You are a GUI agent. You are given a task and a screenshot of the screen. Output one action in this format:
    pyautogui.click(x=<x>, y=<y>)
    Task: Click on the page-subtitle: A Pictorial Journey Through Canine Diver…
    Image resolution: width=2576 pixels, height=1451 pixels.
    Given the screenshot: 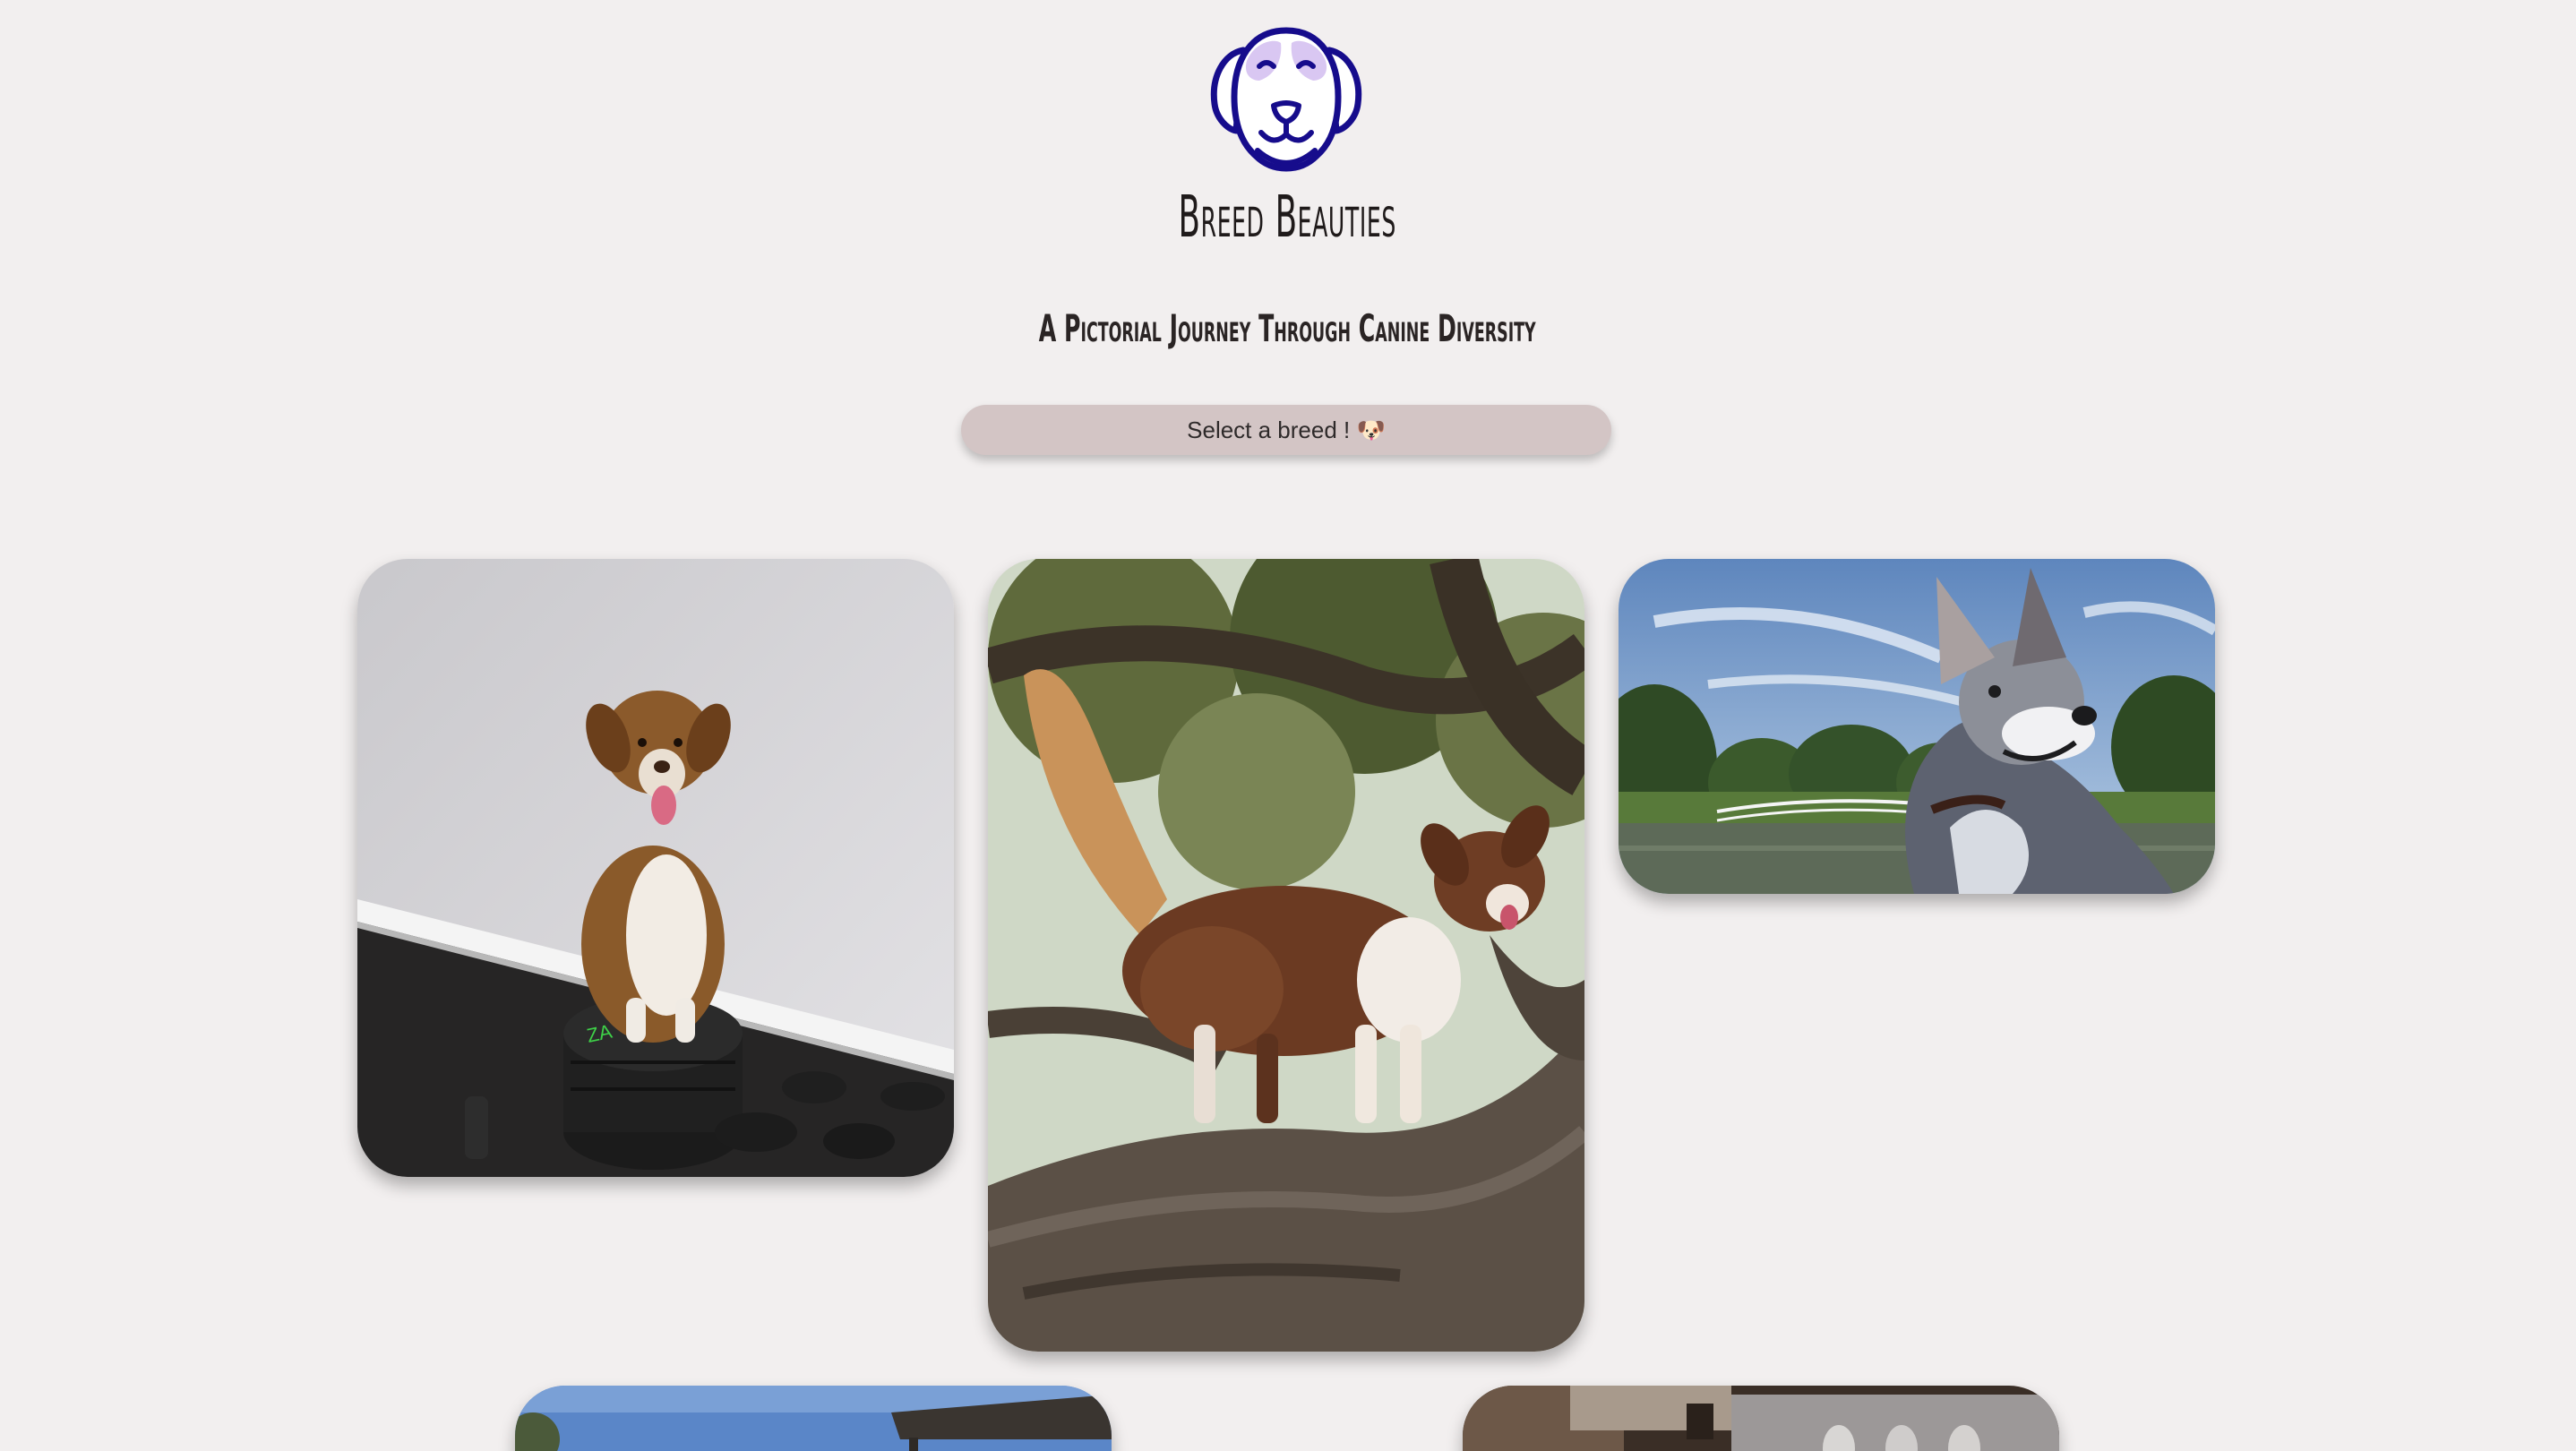 What is the action you would take?
    pyautogui.click(x=1287, y=328)
    